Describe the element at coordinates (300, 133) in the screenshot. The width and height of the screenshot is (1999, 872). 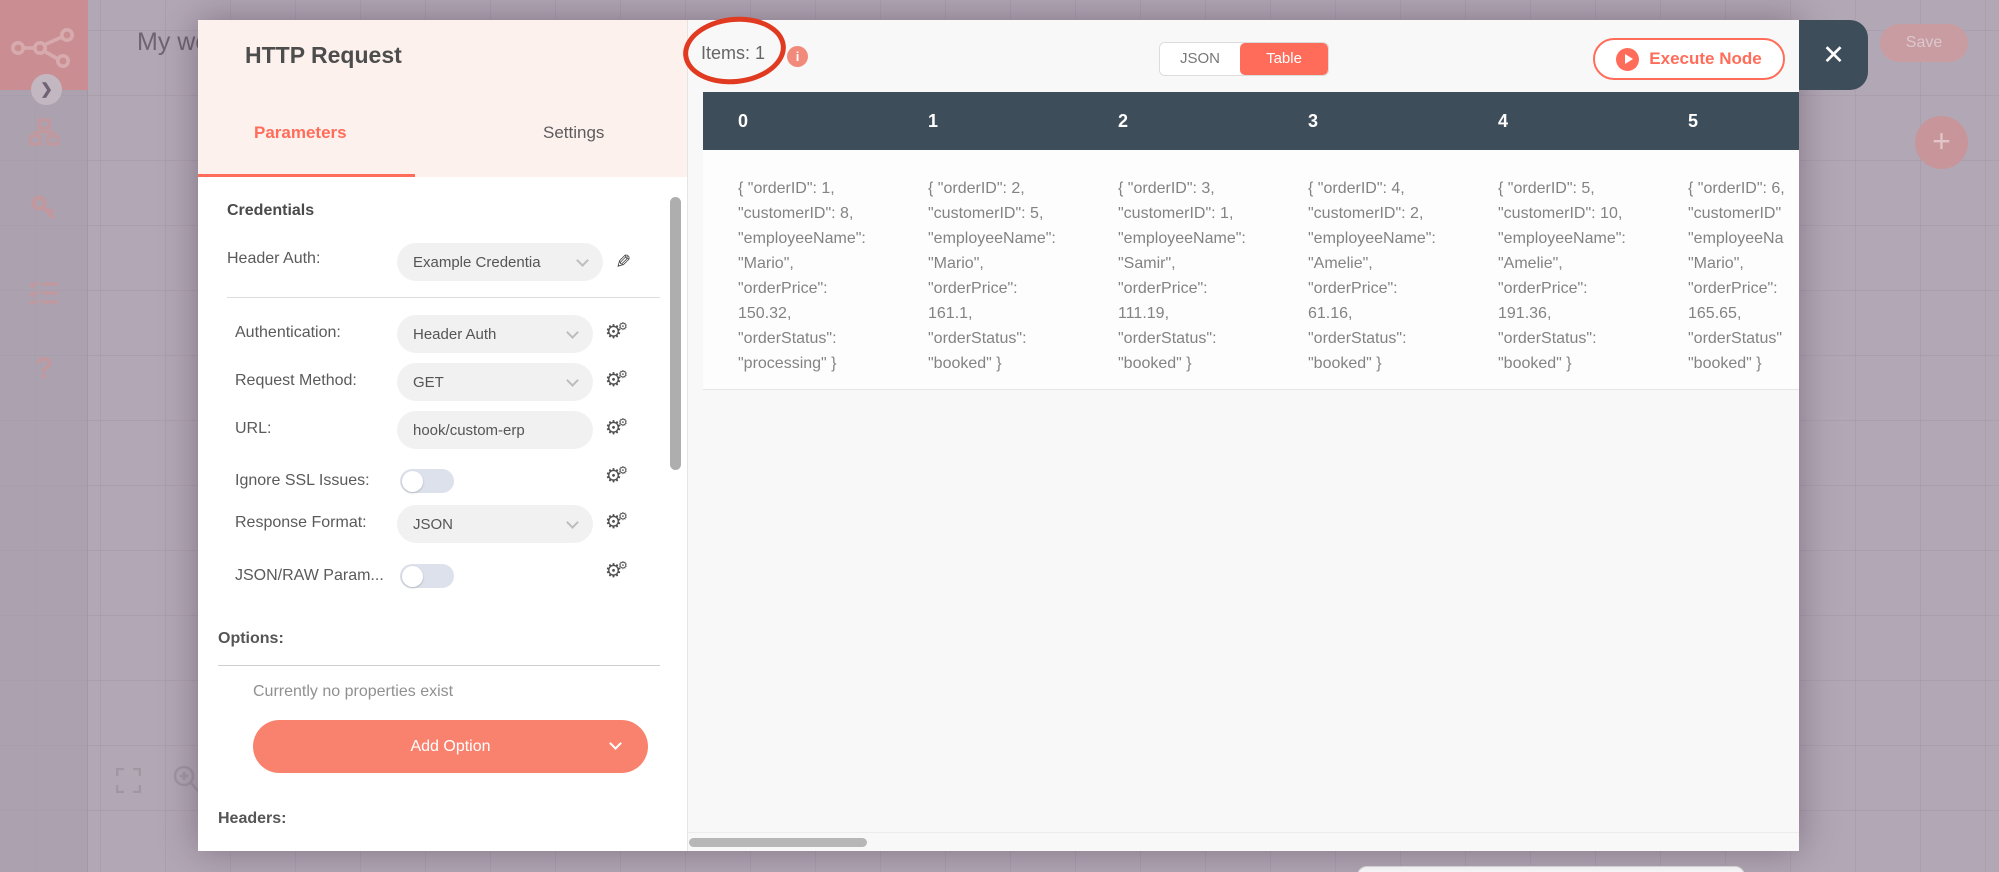
I see `tab-parameters: Parameters` at that location.